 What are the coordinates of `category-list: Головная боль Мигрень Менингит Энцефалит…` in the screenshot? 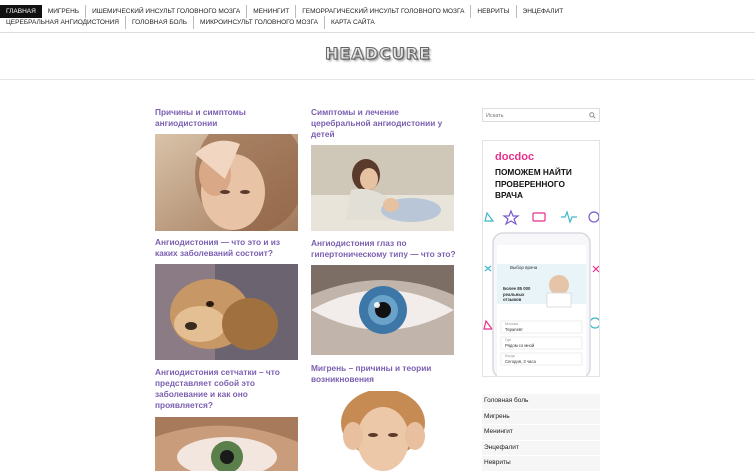 It's located at (541, 432).